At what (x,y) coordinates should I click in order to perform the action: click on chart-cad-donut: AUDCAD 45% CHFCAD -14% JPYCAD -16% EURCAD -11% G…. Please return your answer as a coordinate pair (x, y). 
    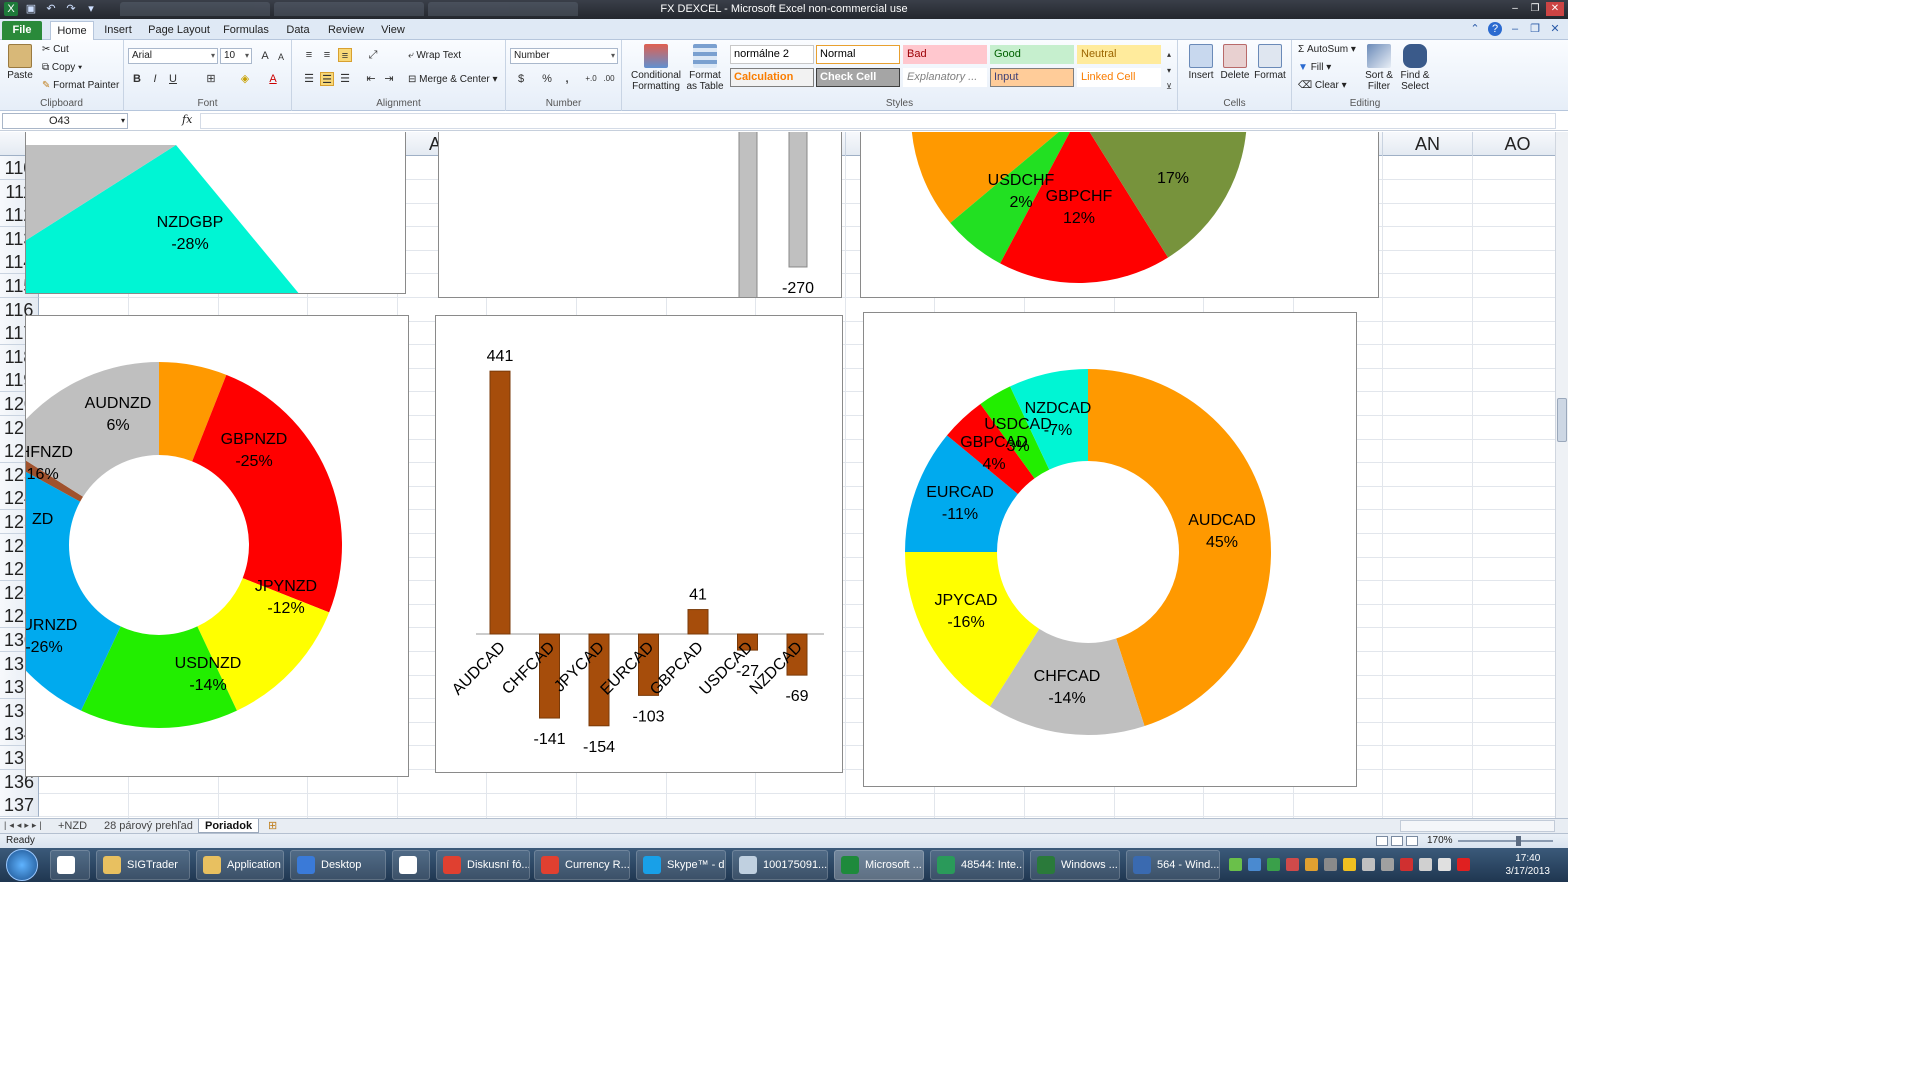
    Looking at the image, I should click on (1110, 549).